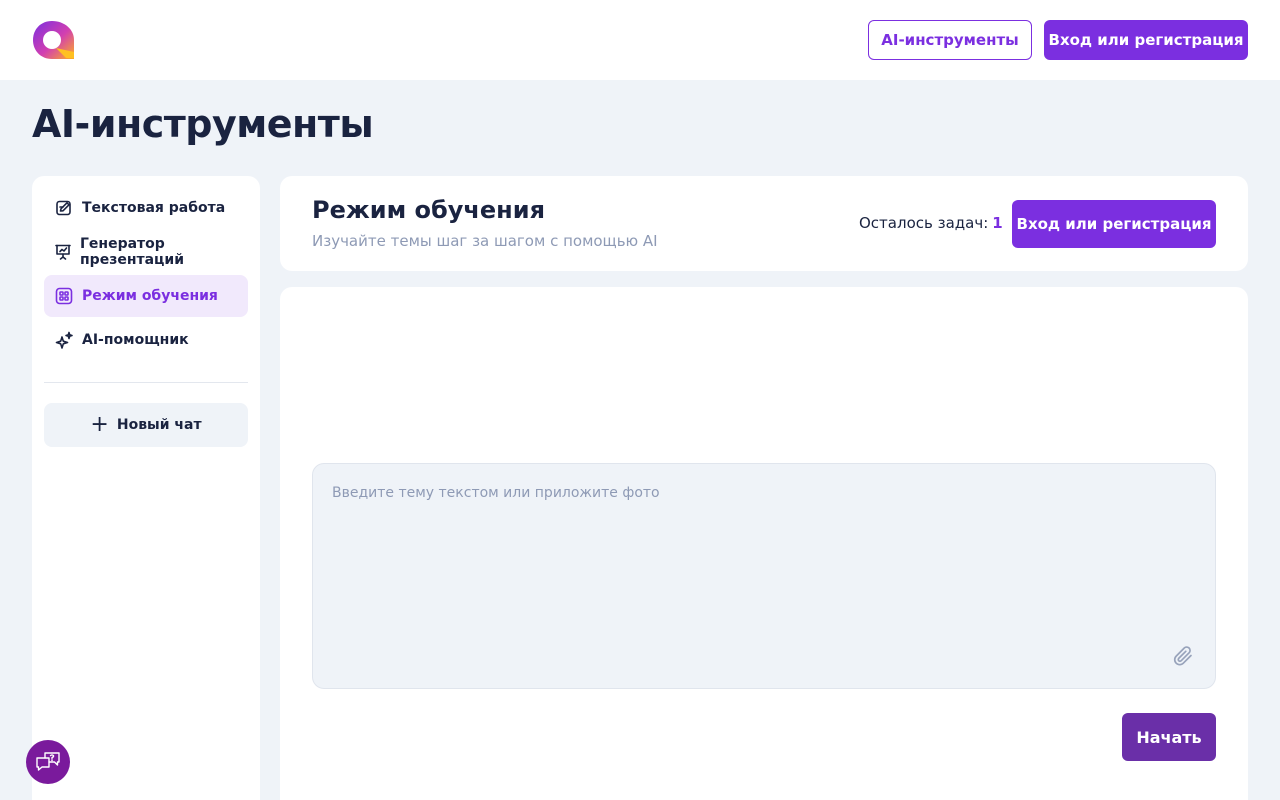  I want to click on login-button: Вход или регистрация, so click(1146, 40).